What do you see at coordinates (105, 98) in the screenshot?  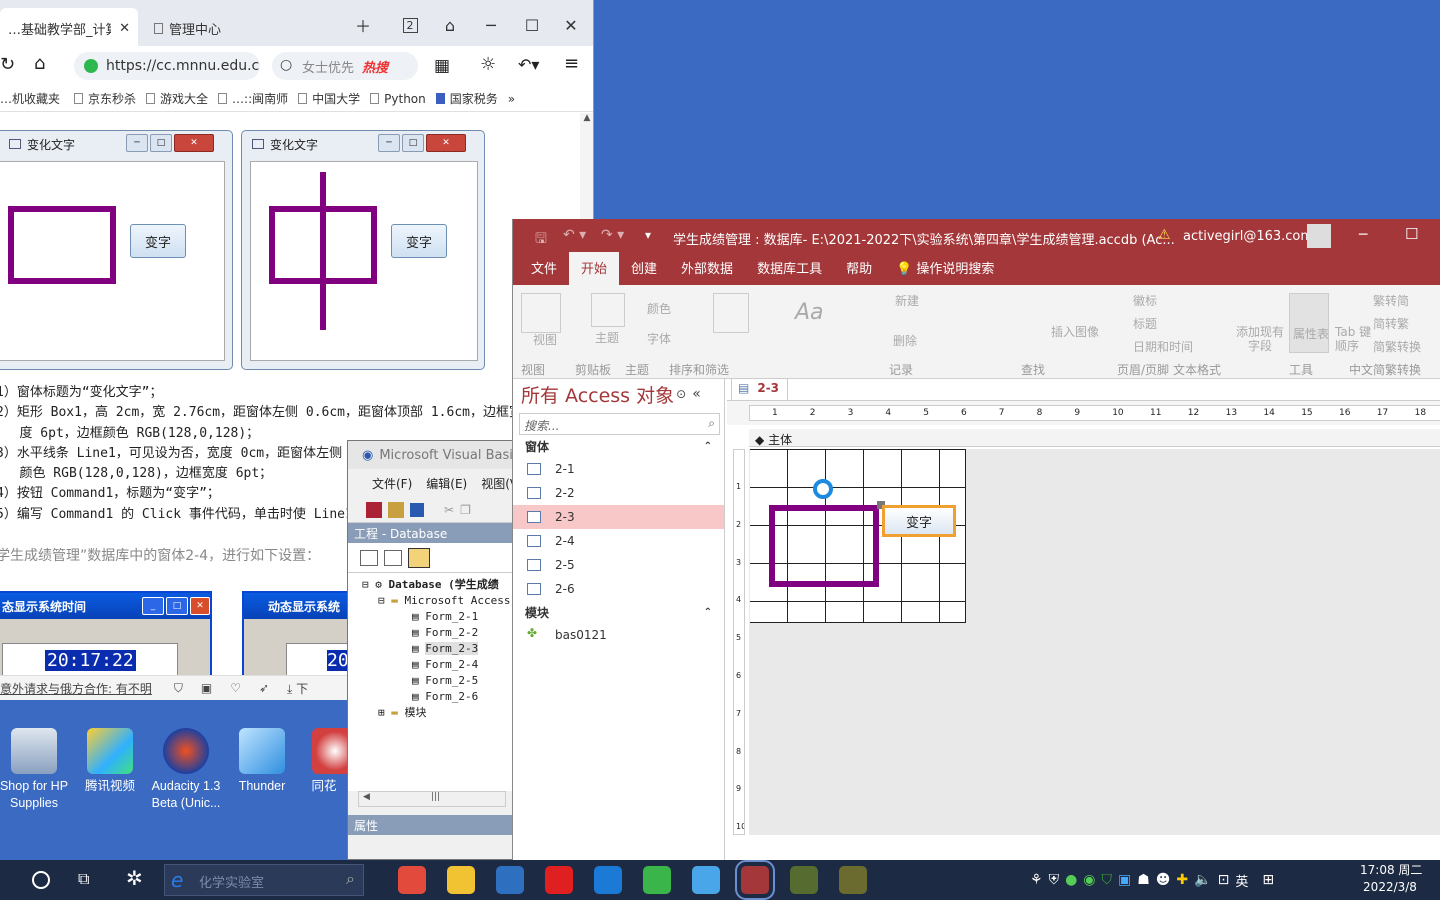 I see `bookmark-item: 京东秒杀` at bounding box center [105, 98].